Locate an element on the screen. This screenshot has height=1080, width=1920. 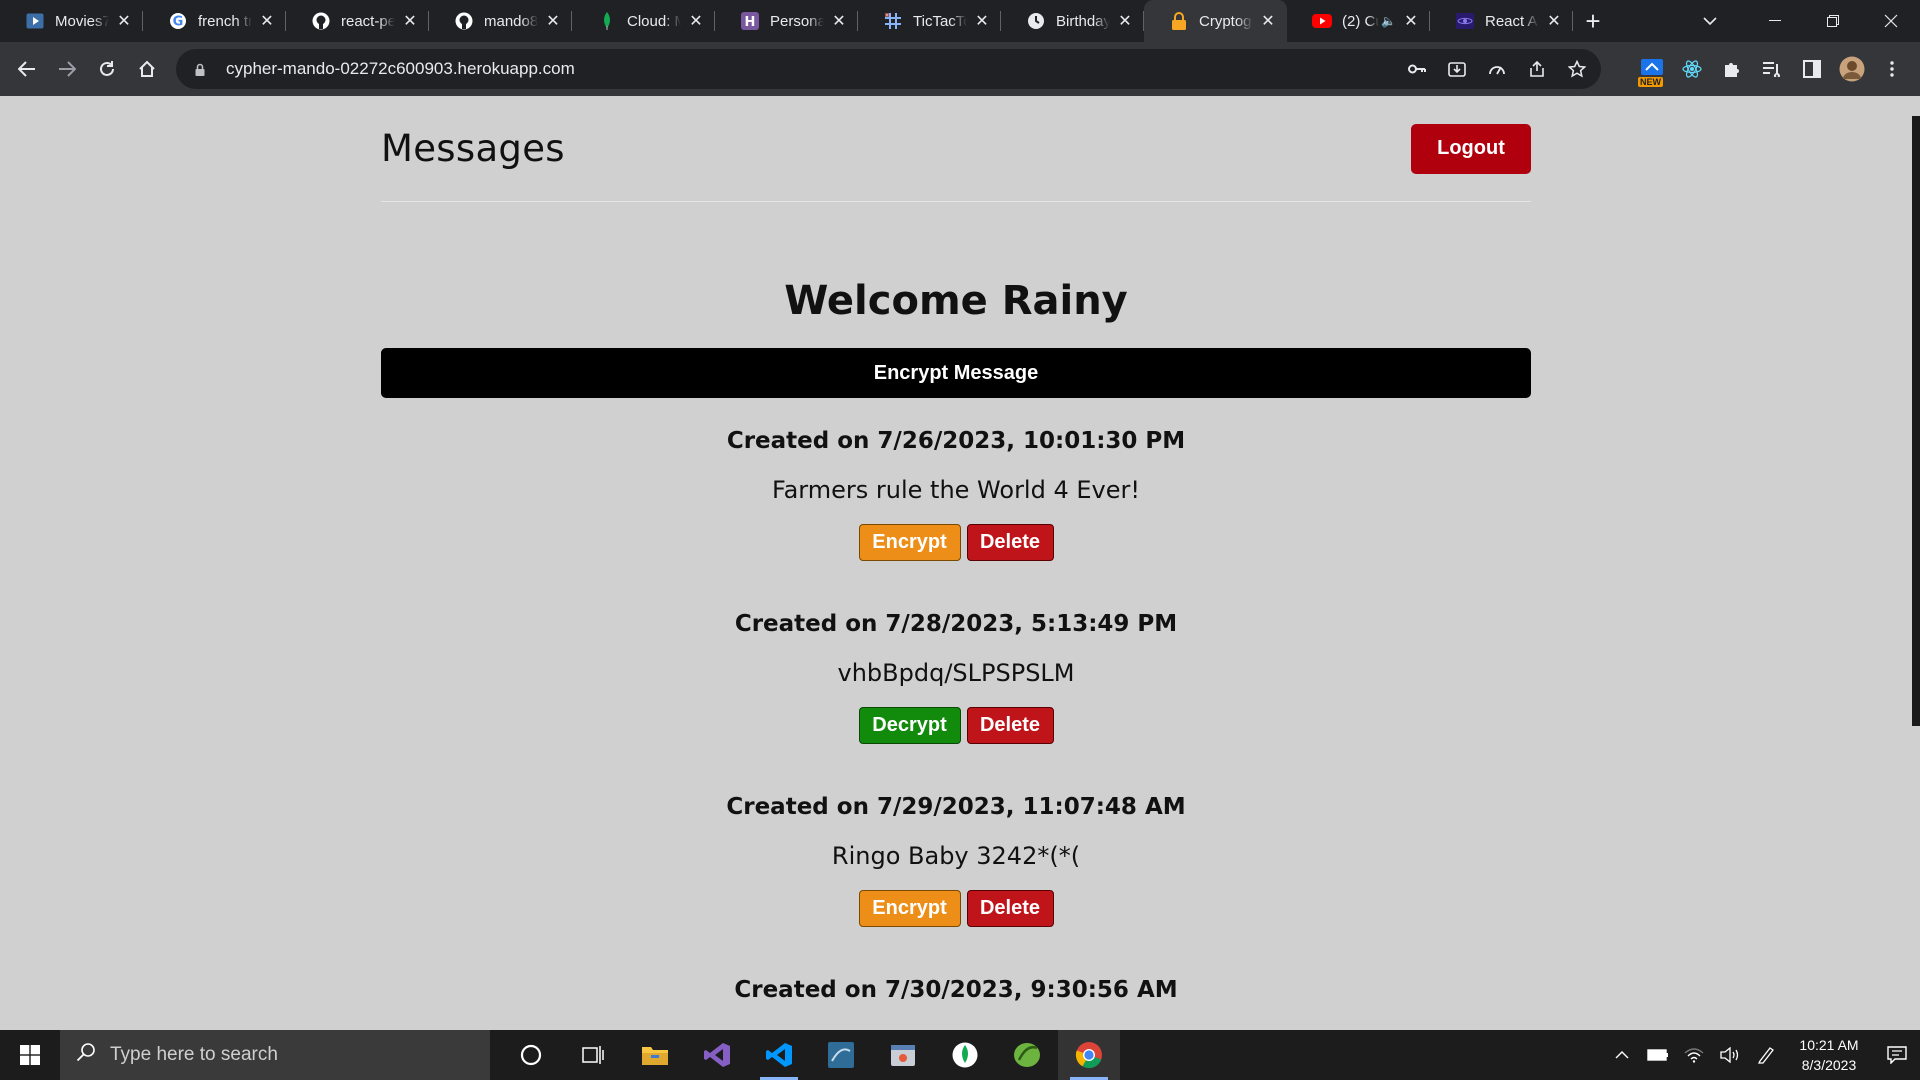
extensions-area: NEW is located at coordinates (1772, 69).